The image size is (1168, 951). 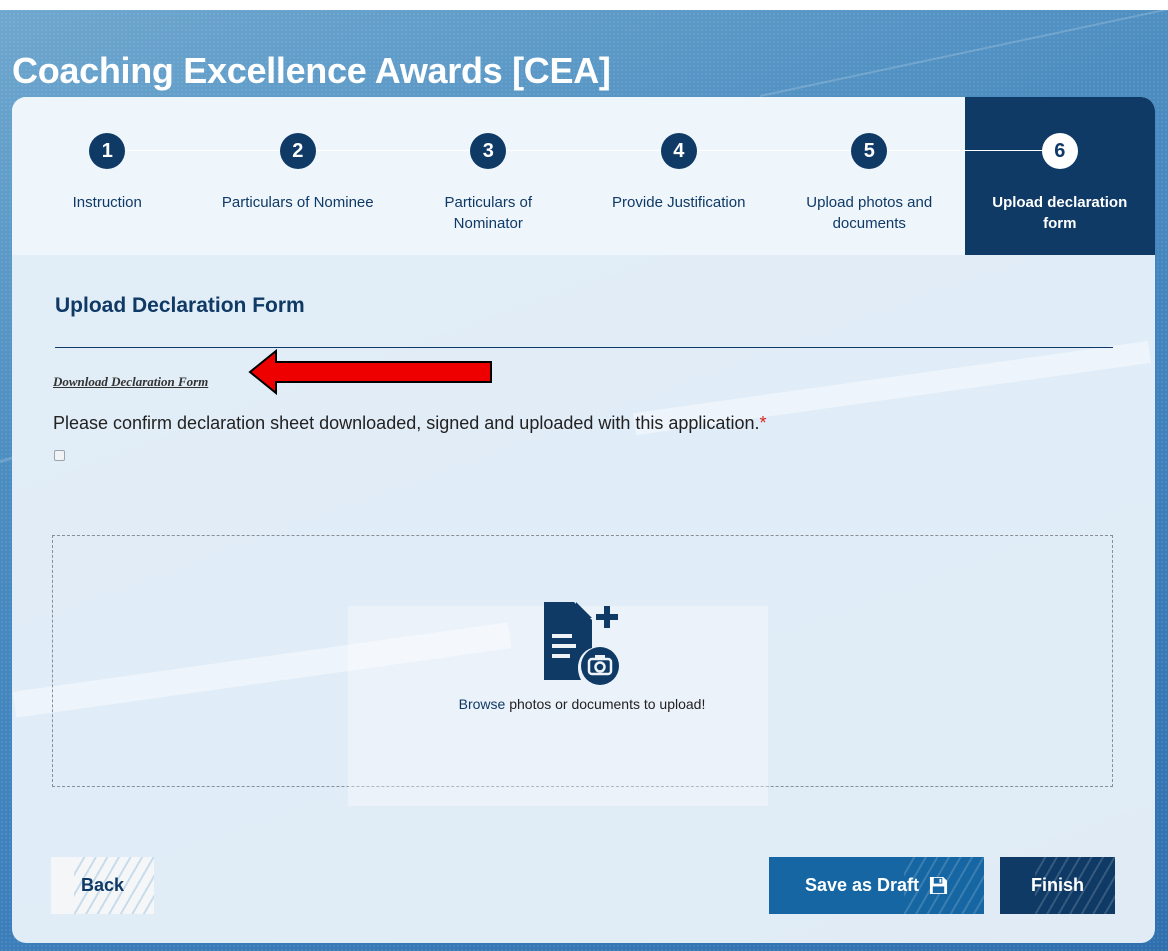 I want to click on step-particulars-of-nominee: 2 Particulars of Nominee, so click(x=298, y=176).